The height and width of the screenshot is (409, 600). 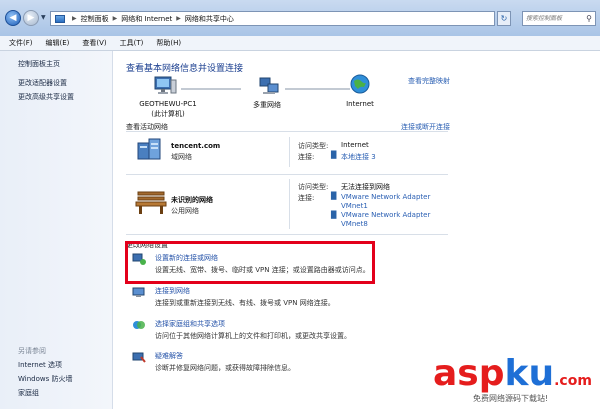 What do you see at coordinates (165, 87) in the screenshot?
I see `computer-icon` at bounding box center [165, 87].